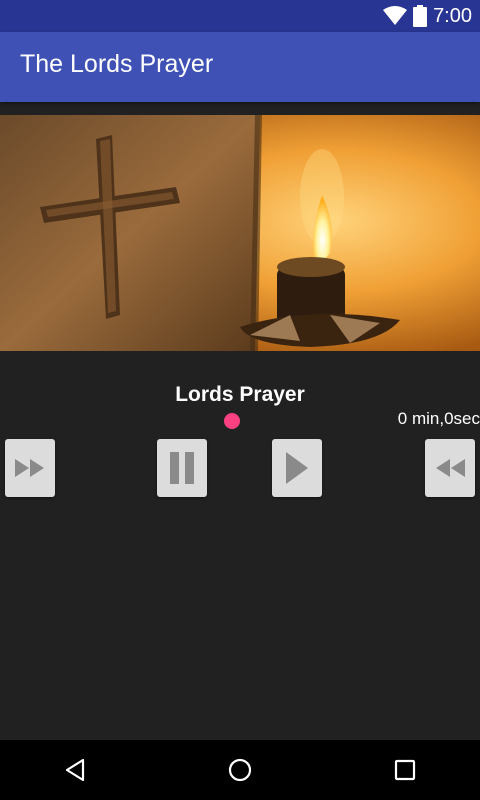 The image size is (480, 800). Describe the element at coordinates (232, 421) in the screenshot. I see `seek-bar-thumb` at that location.